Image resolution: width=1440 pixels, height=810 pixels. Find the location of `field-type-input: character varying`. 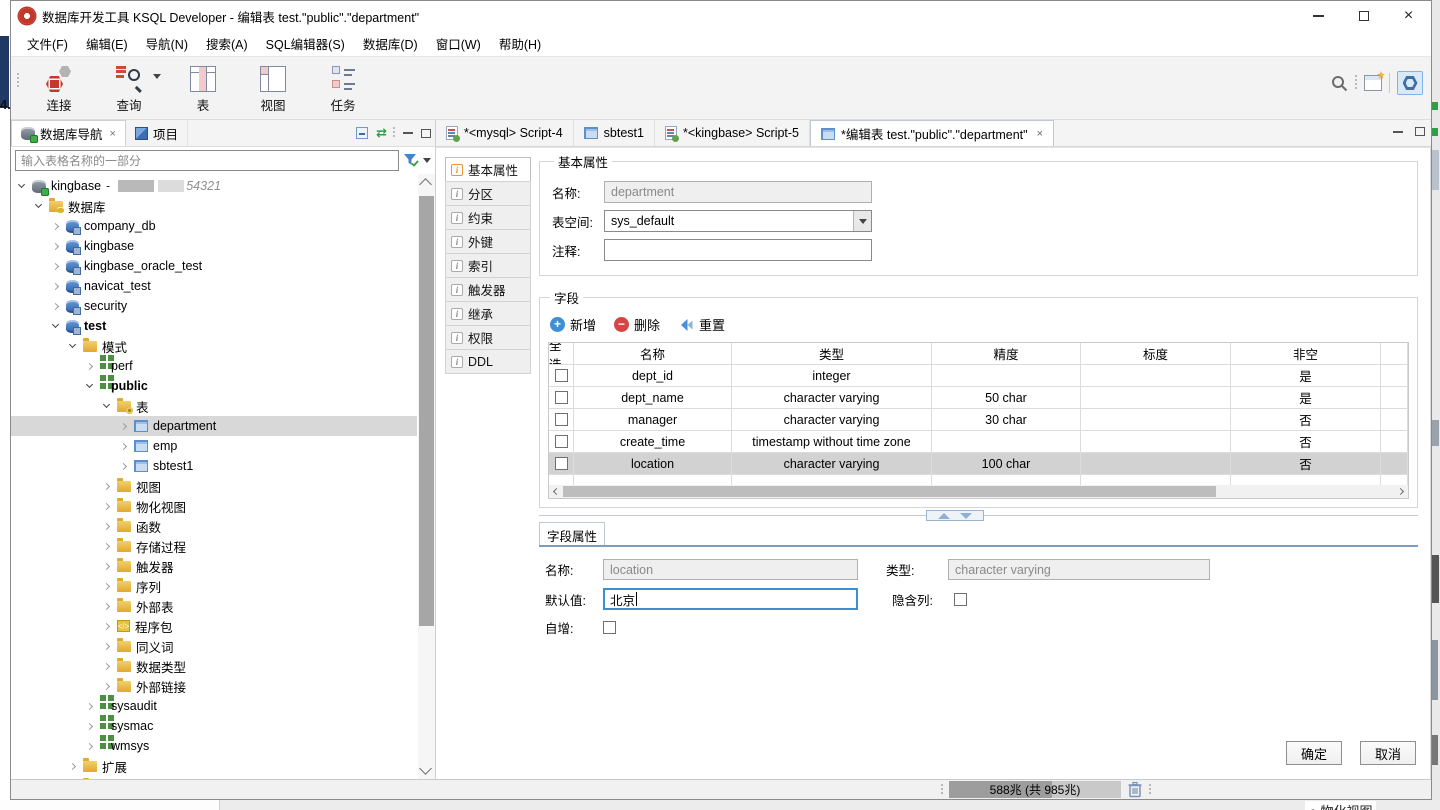

field-type-input: character varying is located at coordinates (1079, 569).